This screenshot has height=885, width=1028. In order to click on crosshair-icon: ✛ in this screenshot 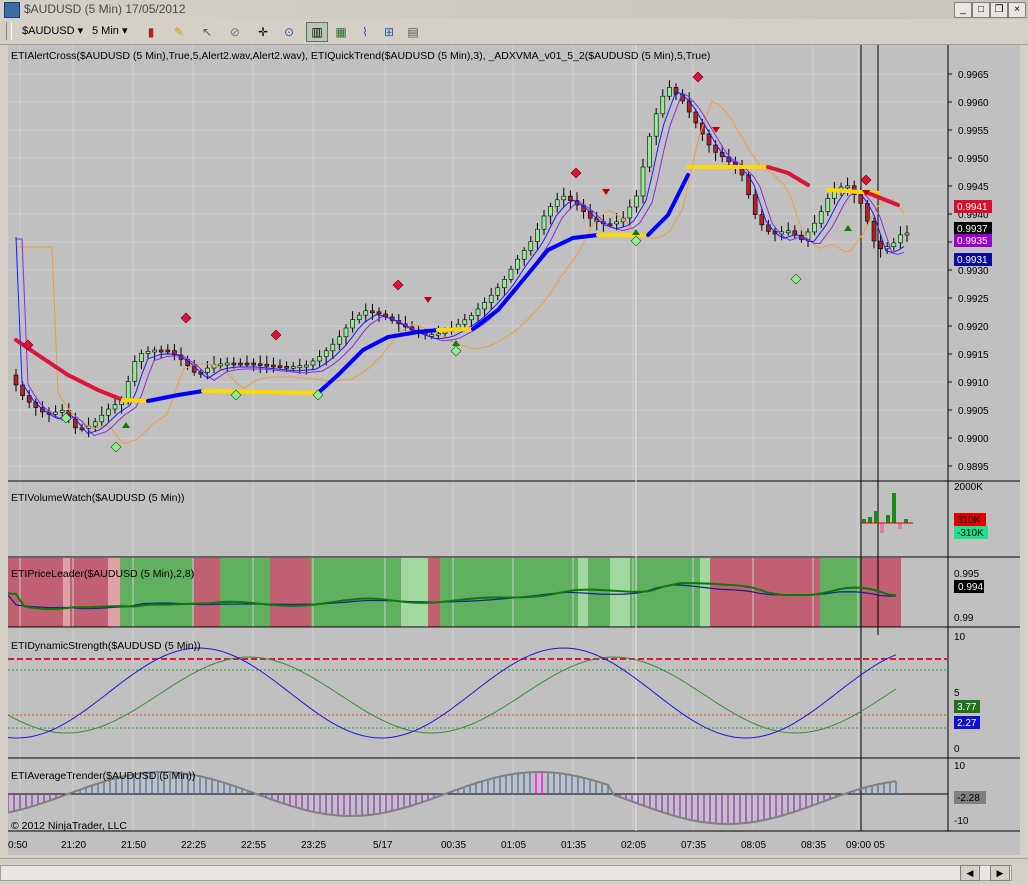, I will do `click(263, 32)`.